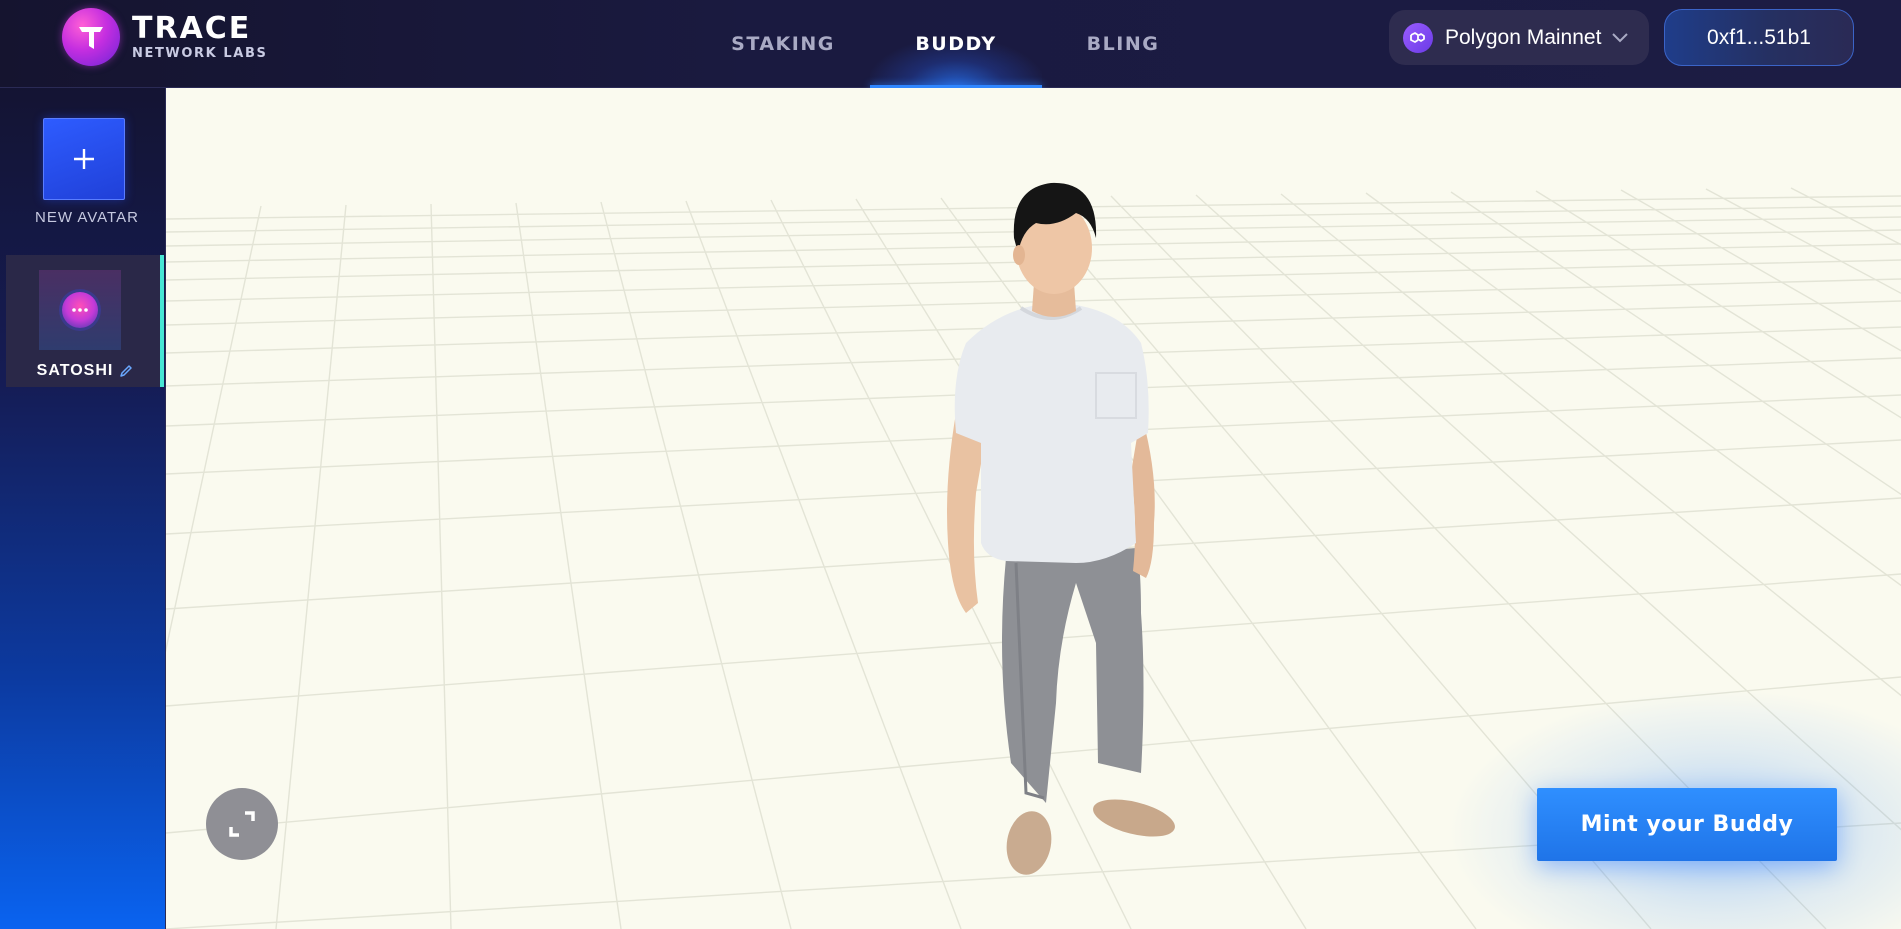 The width and height of the screenshot is (1901, 929). Describe the element at coordinates (783, 44) in the screenshot. I see `tab-staking: STAKING` at that location.